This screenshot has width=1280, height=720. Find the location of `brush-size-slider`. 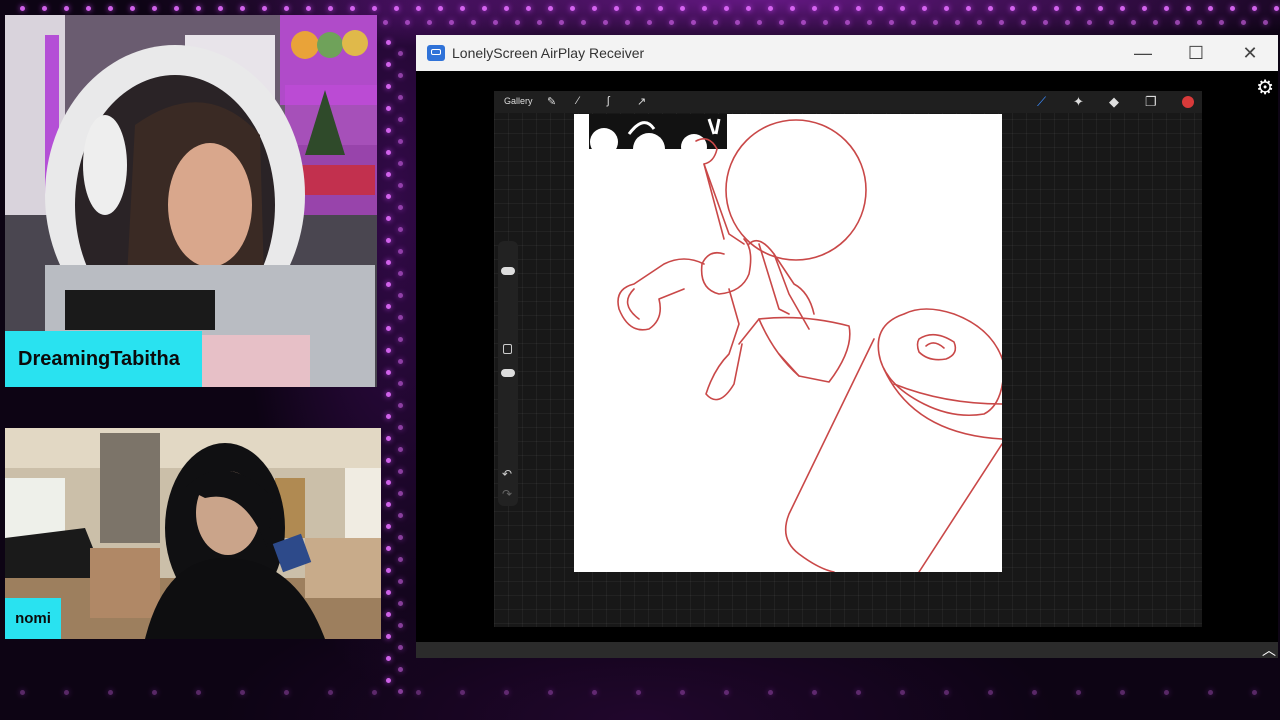

brush-size-slider is located at coordinates (508, 271).